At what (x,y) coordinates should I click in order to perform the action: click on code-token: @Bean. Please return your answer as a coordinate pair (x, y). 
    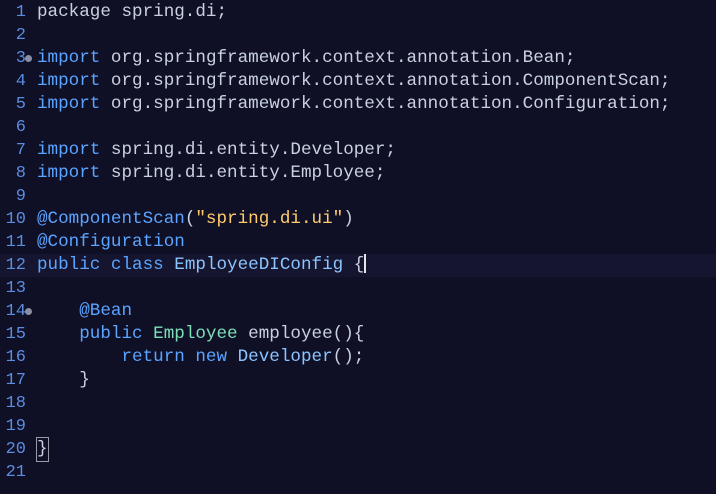
    Looking at the image, I should click on (85, 311).